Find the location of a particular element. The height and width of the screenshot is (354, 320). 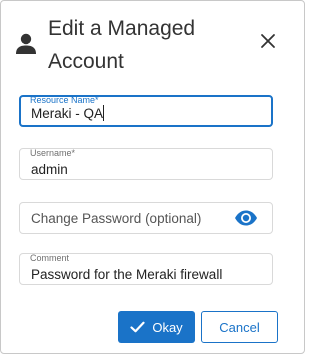

eye-icon is located at coordinates (246, 218).